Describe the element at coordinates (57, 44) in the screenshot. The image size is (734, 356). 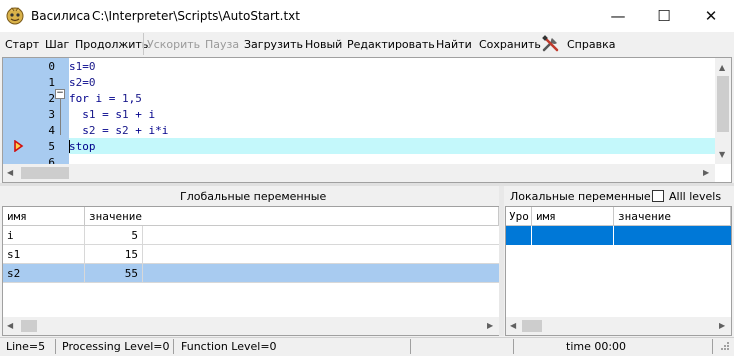
I see `menu-step: Шаг` at that location.